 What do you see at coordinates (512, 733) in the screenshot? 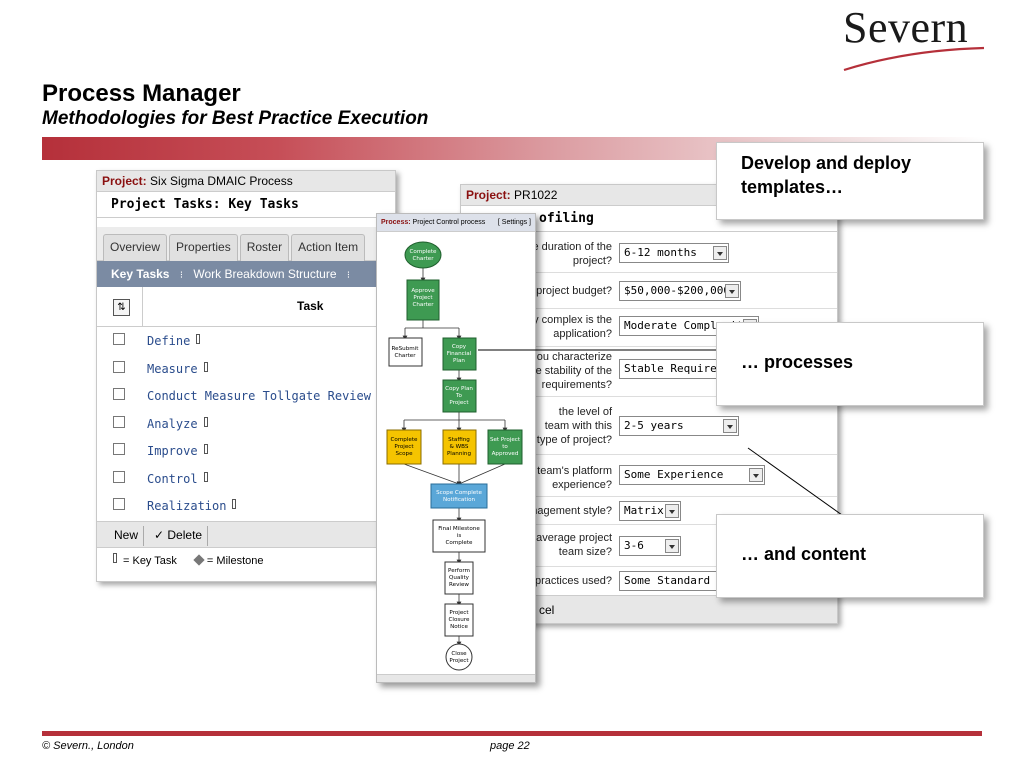
I see `footer-rule` at bounding box center [512, 733].